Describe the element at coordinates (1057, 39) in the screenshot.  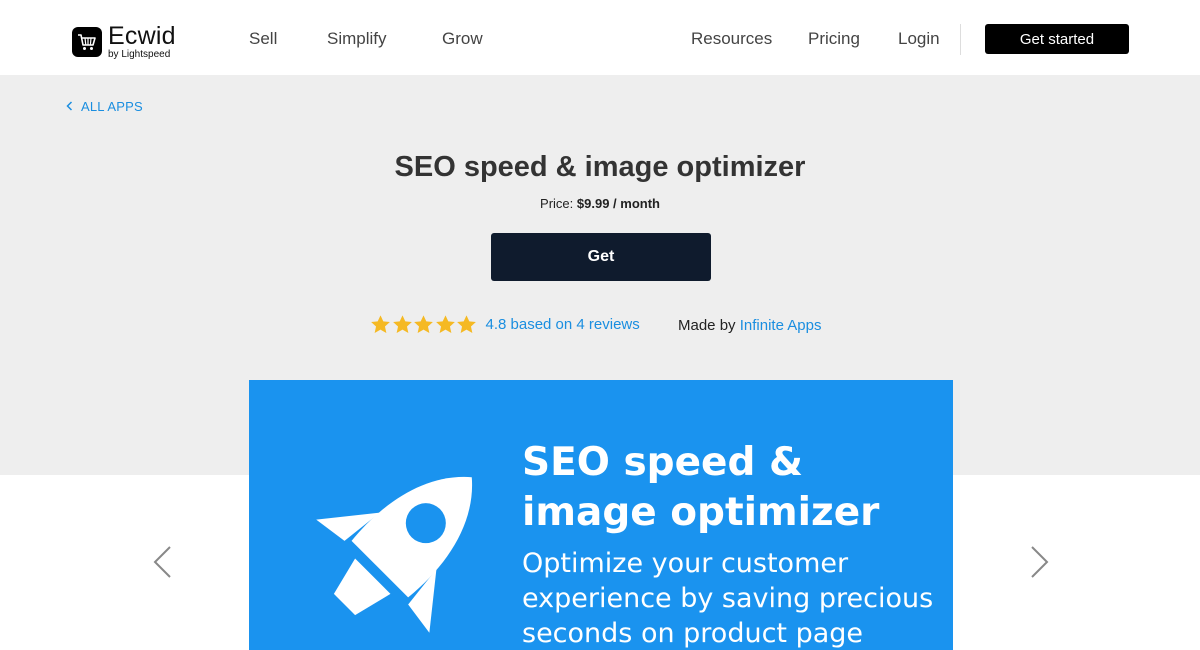
I see `get-started-button: Get started` at that location.